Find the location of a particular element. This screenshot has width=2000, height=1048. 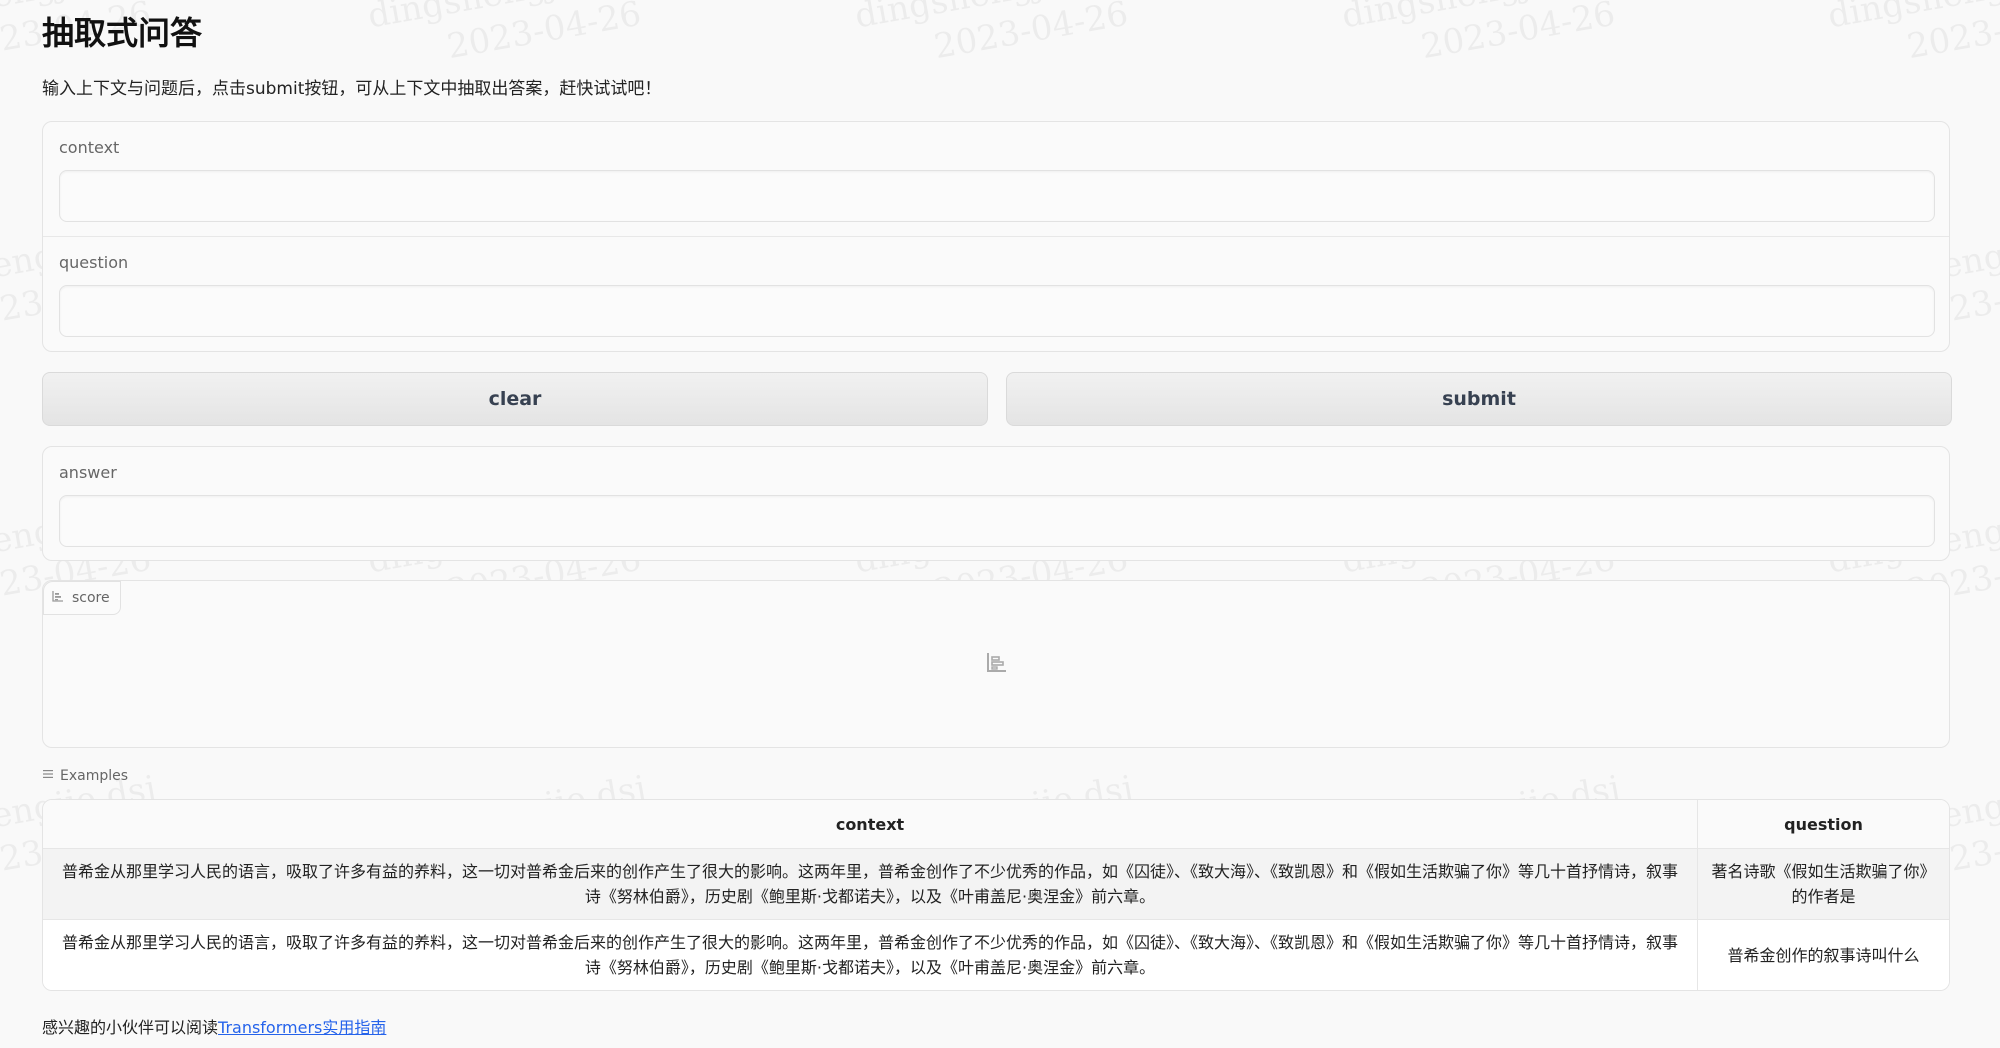

question-input is located at coordinates (997, 311).